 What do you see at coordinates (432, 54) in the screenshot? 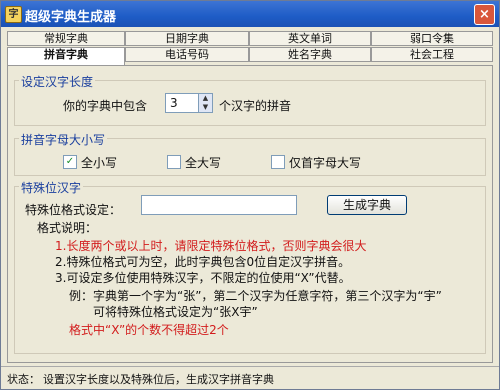
I see `tab-social-engineering: 社会工程` at bounding box center [432, 54].